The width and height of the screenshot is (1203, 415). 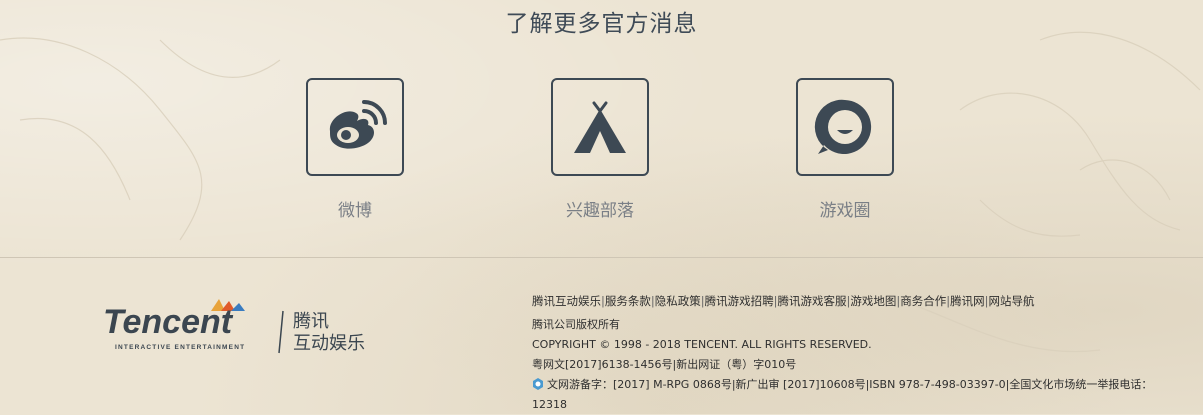 I want to click on weibo-button, so click(x=355, y=127).